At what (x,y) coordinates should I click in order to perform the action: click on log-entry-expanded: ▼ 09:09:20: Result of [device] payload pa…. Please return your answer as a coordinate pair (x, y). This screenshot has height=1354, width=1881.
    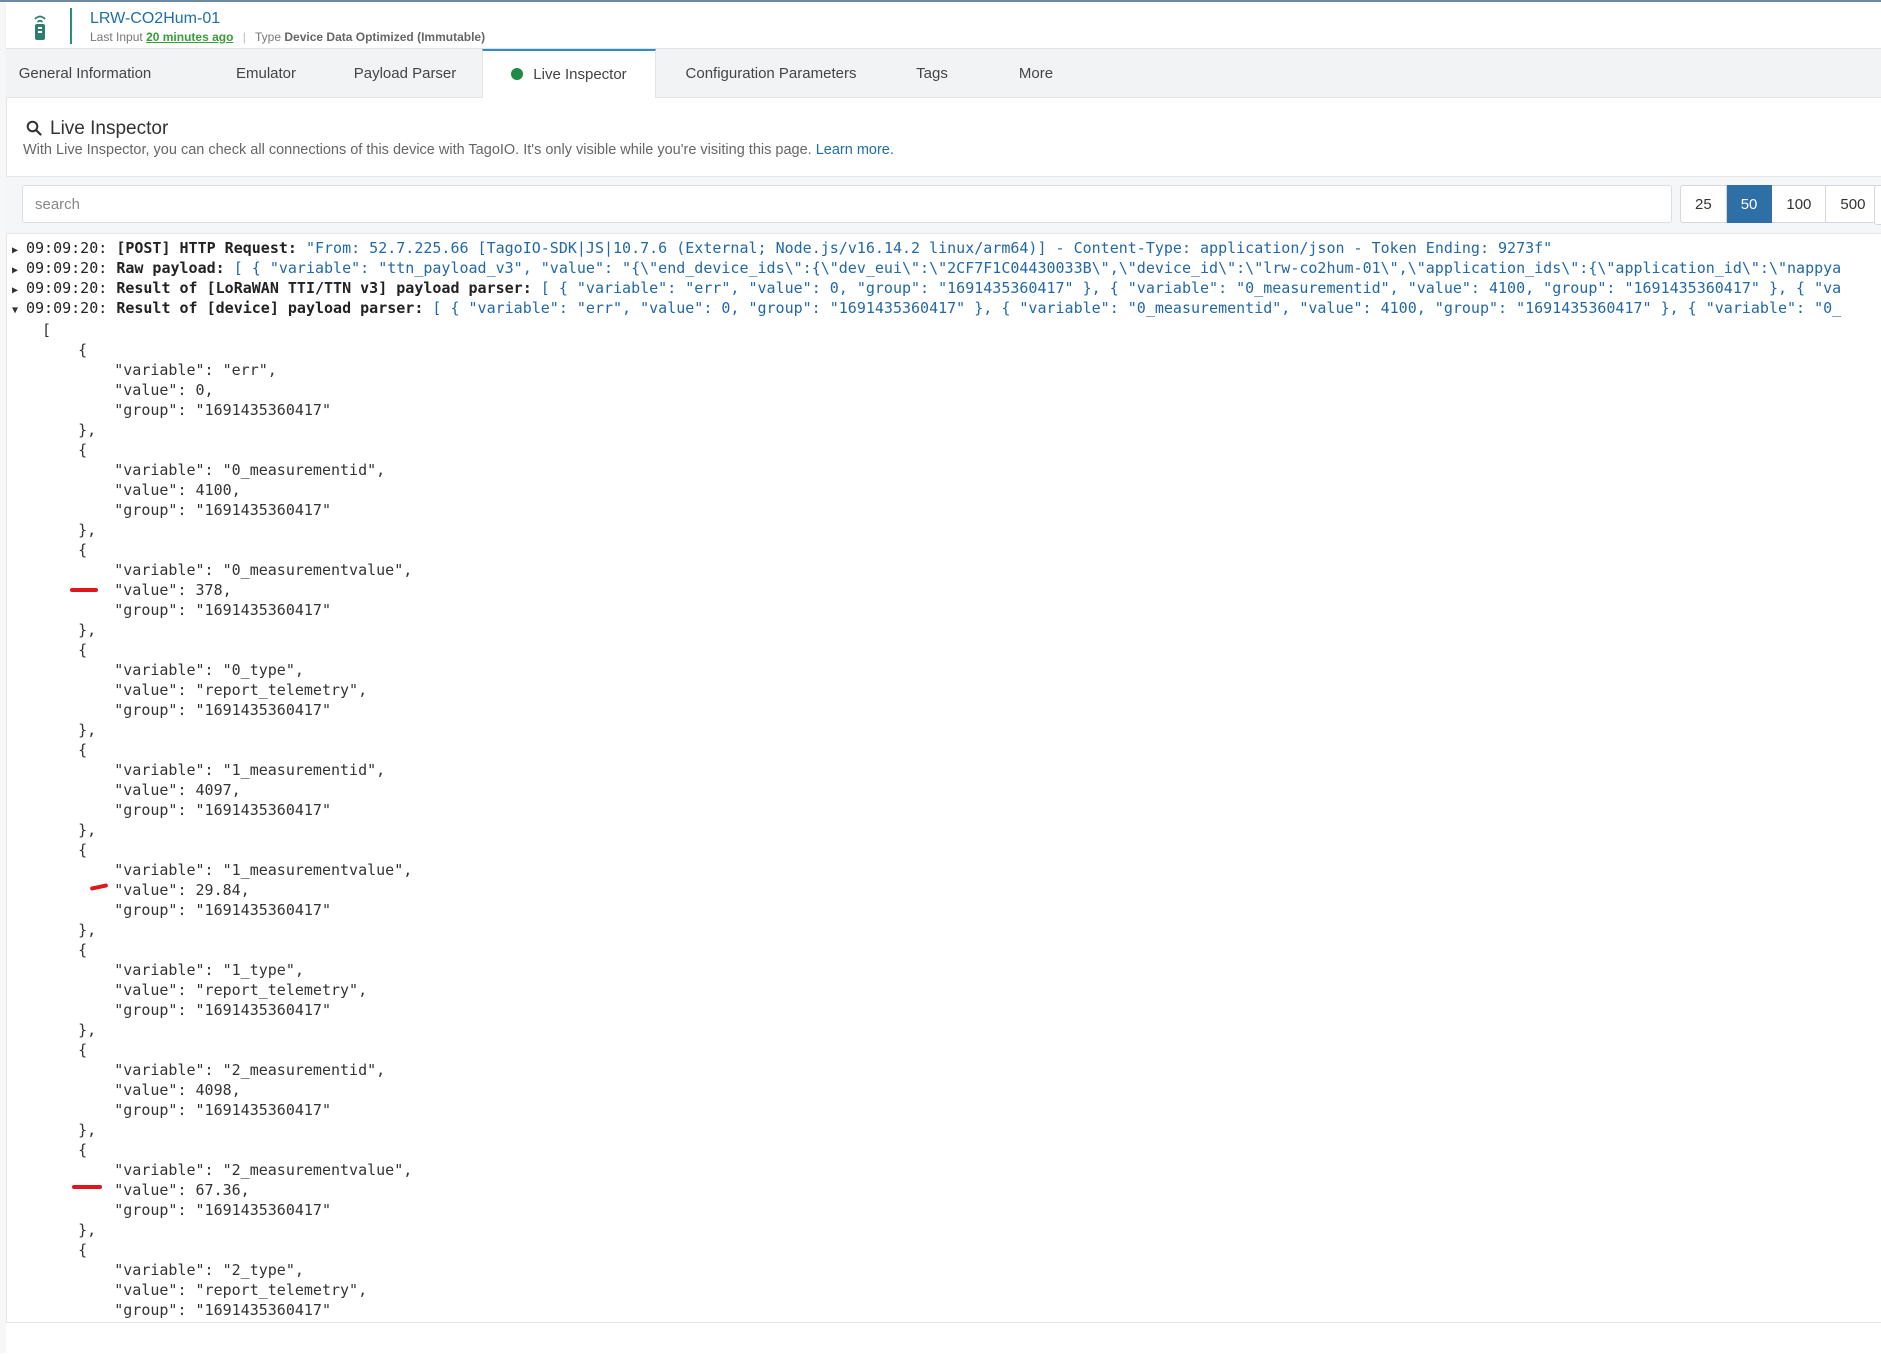
    Looking at the image, I should click on (926, 308).